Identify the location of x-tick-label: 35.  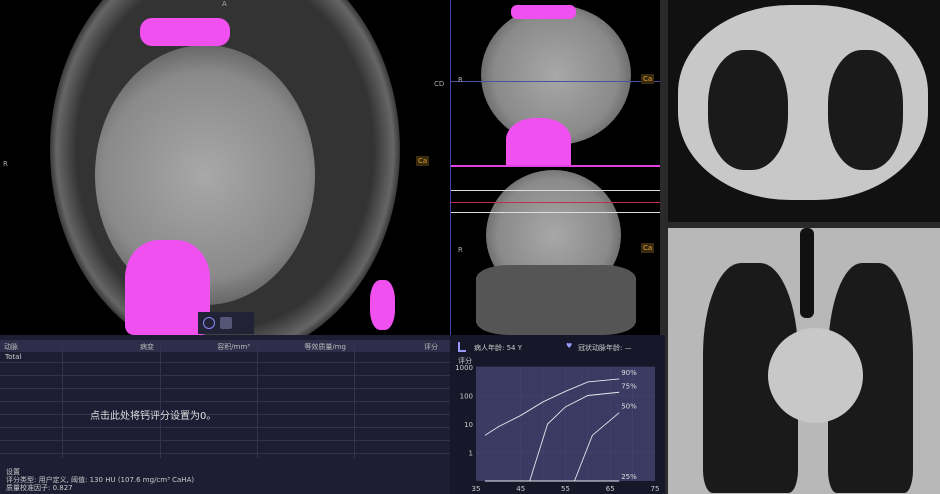
(476, 489).